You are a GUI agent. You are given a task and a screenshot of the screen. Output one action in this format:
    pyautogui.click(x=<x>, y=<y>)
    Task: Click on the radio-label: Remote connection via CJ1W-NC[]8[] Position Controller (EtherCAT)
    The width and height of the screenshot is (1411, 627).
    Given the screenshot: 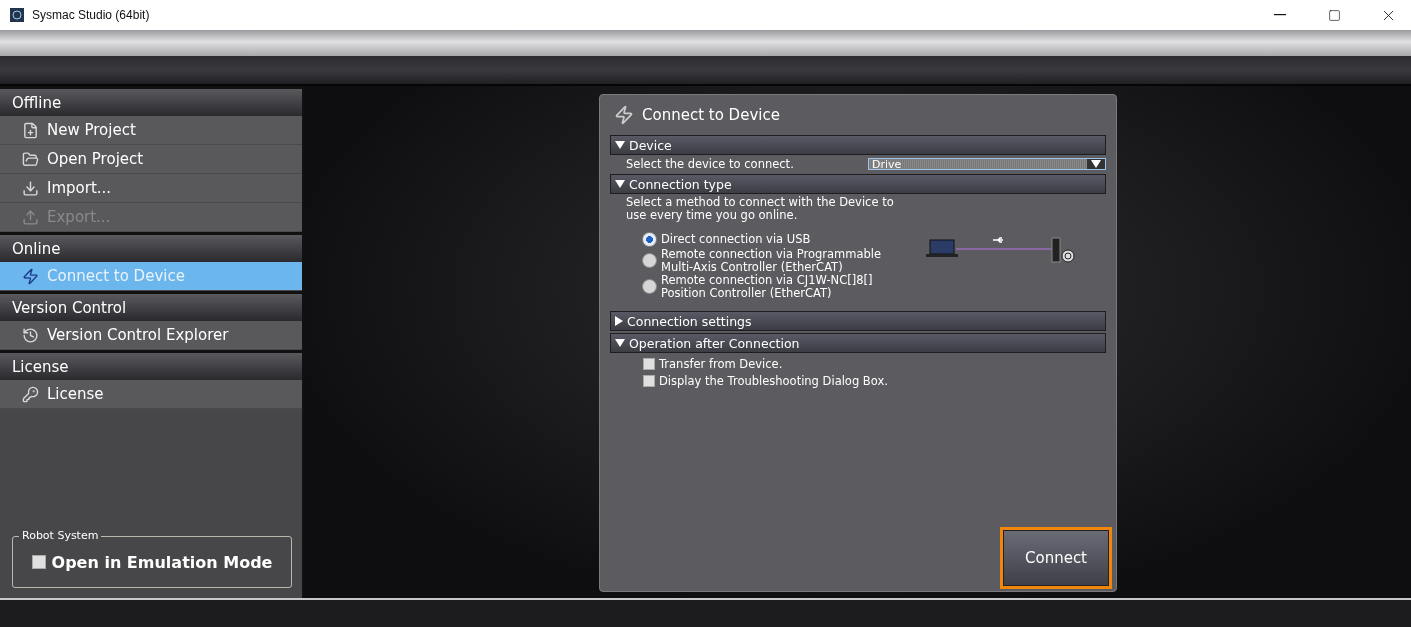 What is the action you would take?
    pyautogui.click(x=767, y=286)
    